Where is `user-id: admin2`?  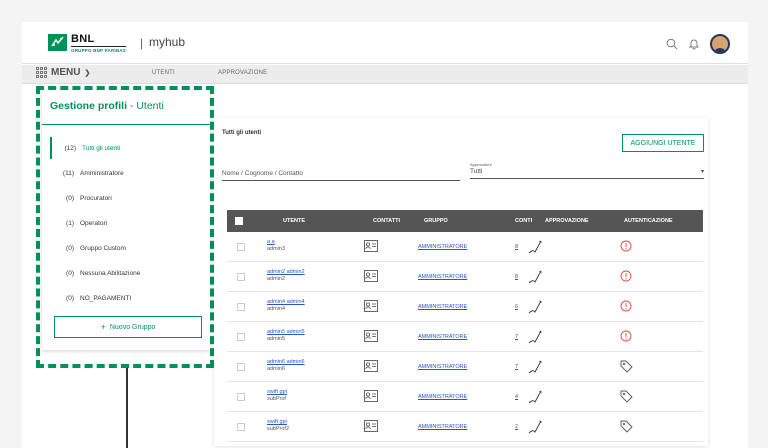
user-id: admin2 is located at coordinates (276, 279).